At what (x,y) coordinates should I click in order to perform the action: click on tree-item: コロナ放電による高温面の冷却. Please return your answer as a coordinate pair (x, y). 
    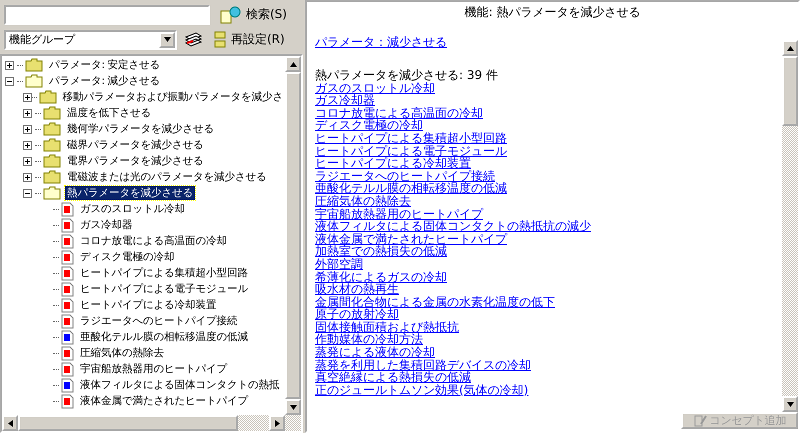
    Looking at the image, I should click on (153, 241).